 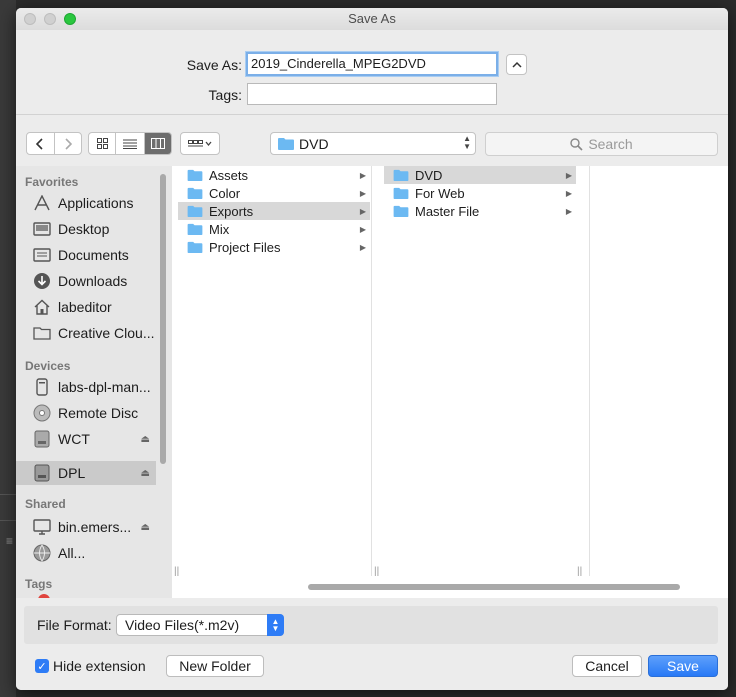 What do you see at coordinates (607, 666) in the screenshot?
I see `cancel-button: Cancel` at bounding box center [607, 666].